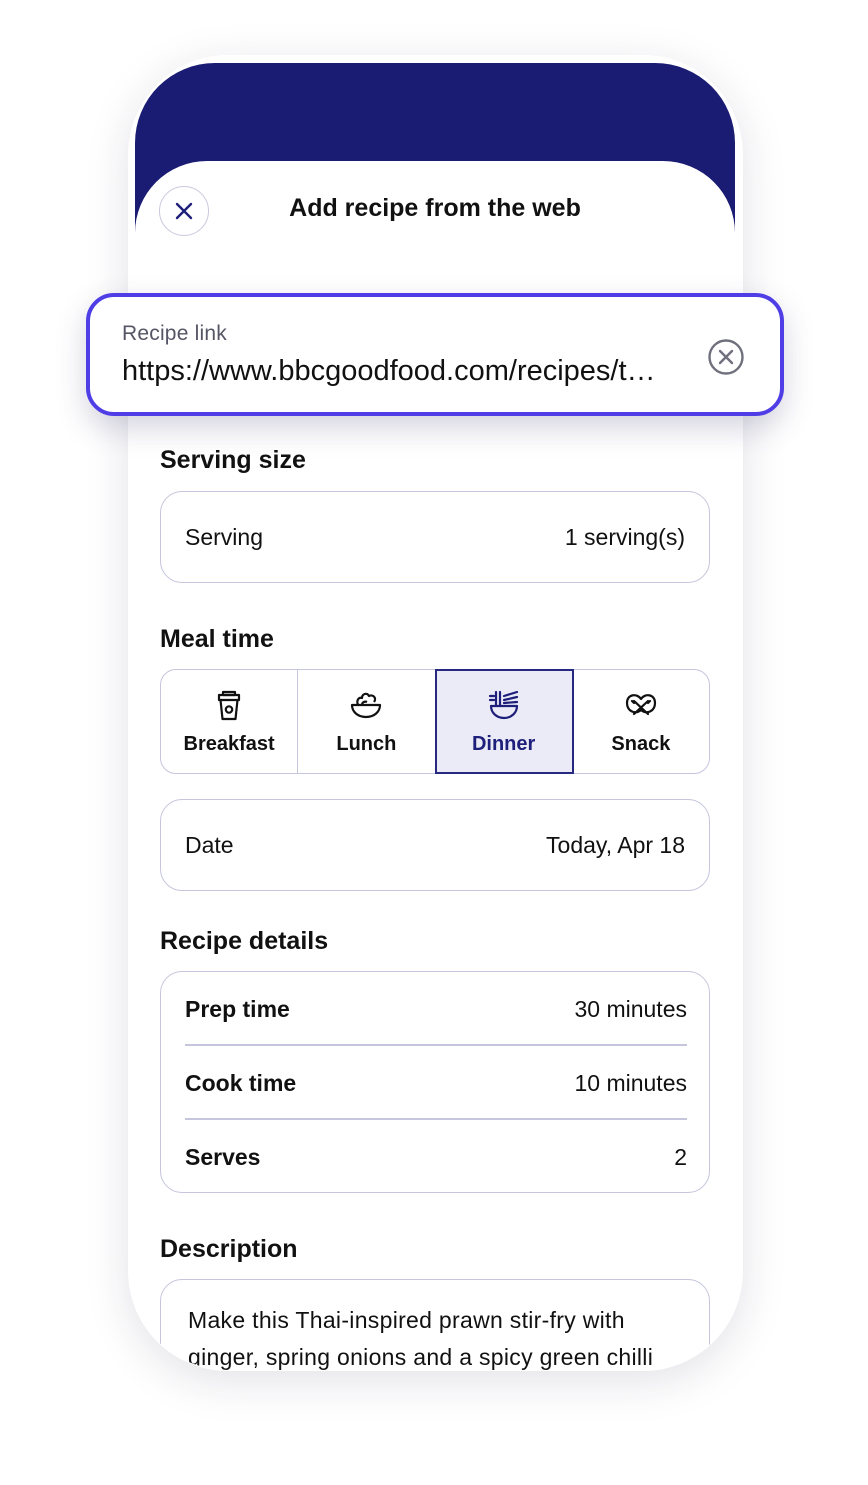  What do you see at coordinates (680, 1156) in the screenshot?
I see `detail-value: 2` at bounding box center [680, 1156].